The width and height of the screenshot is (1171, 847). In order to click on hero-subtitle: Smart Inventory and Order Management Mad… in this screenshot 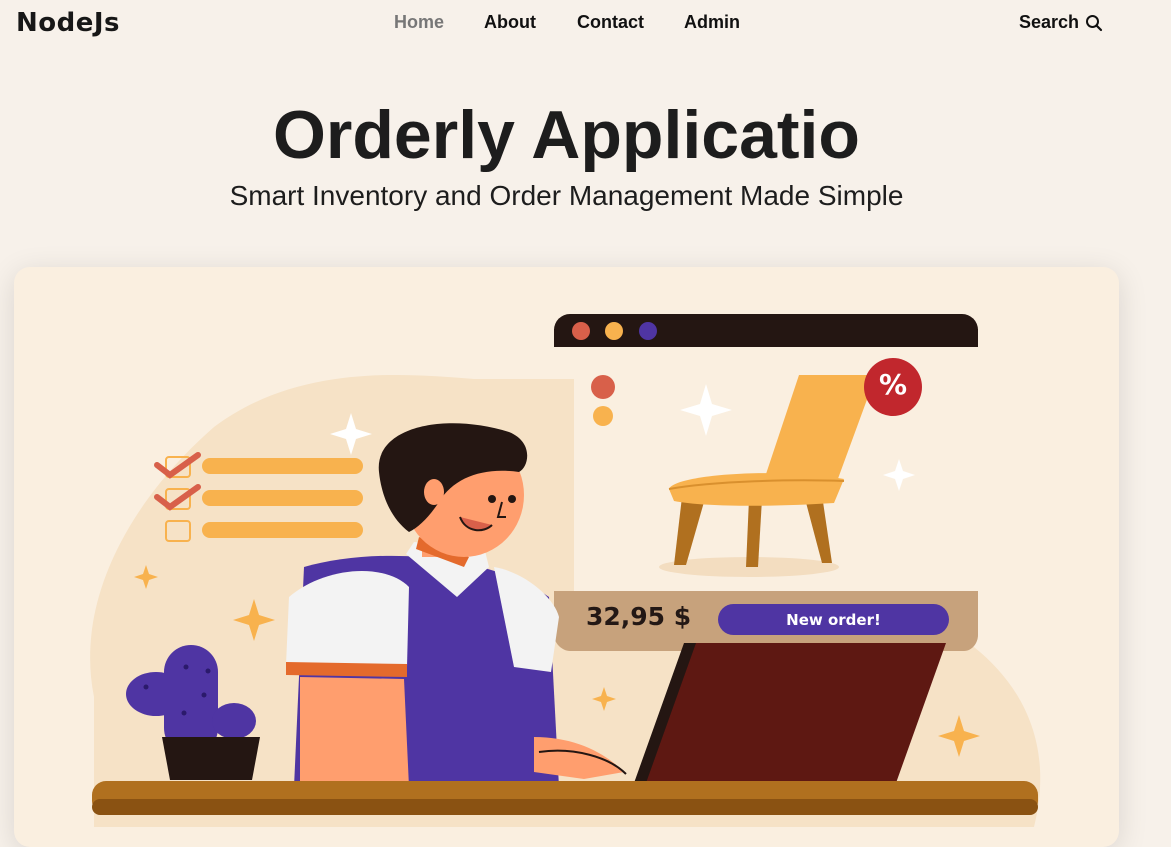, I will do `click(566, 195)`.